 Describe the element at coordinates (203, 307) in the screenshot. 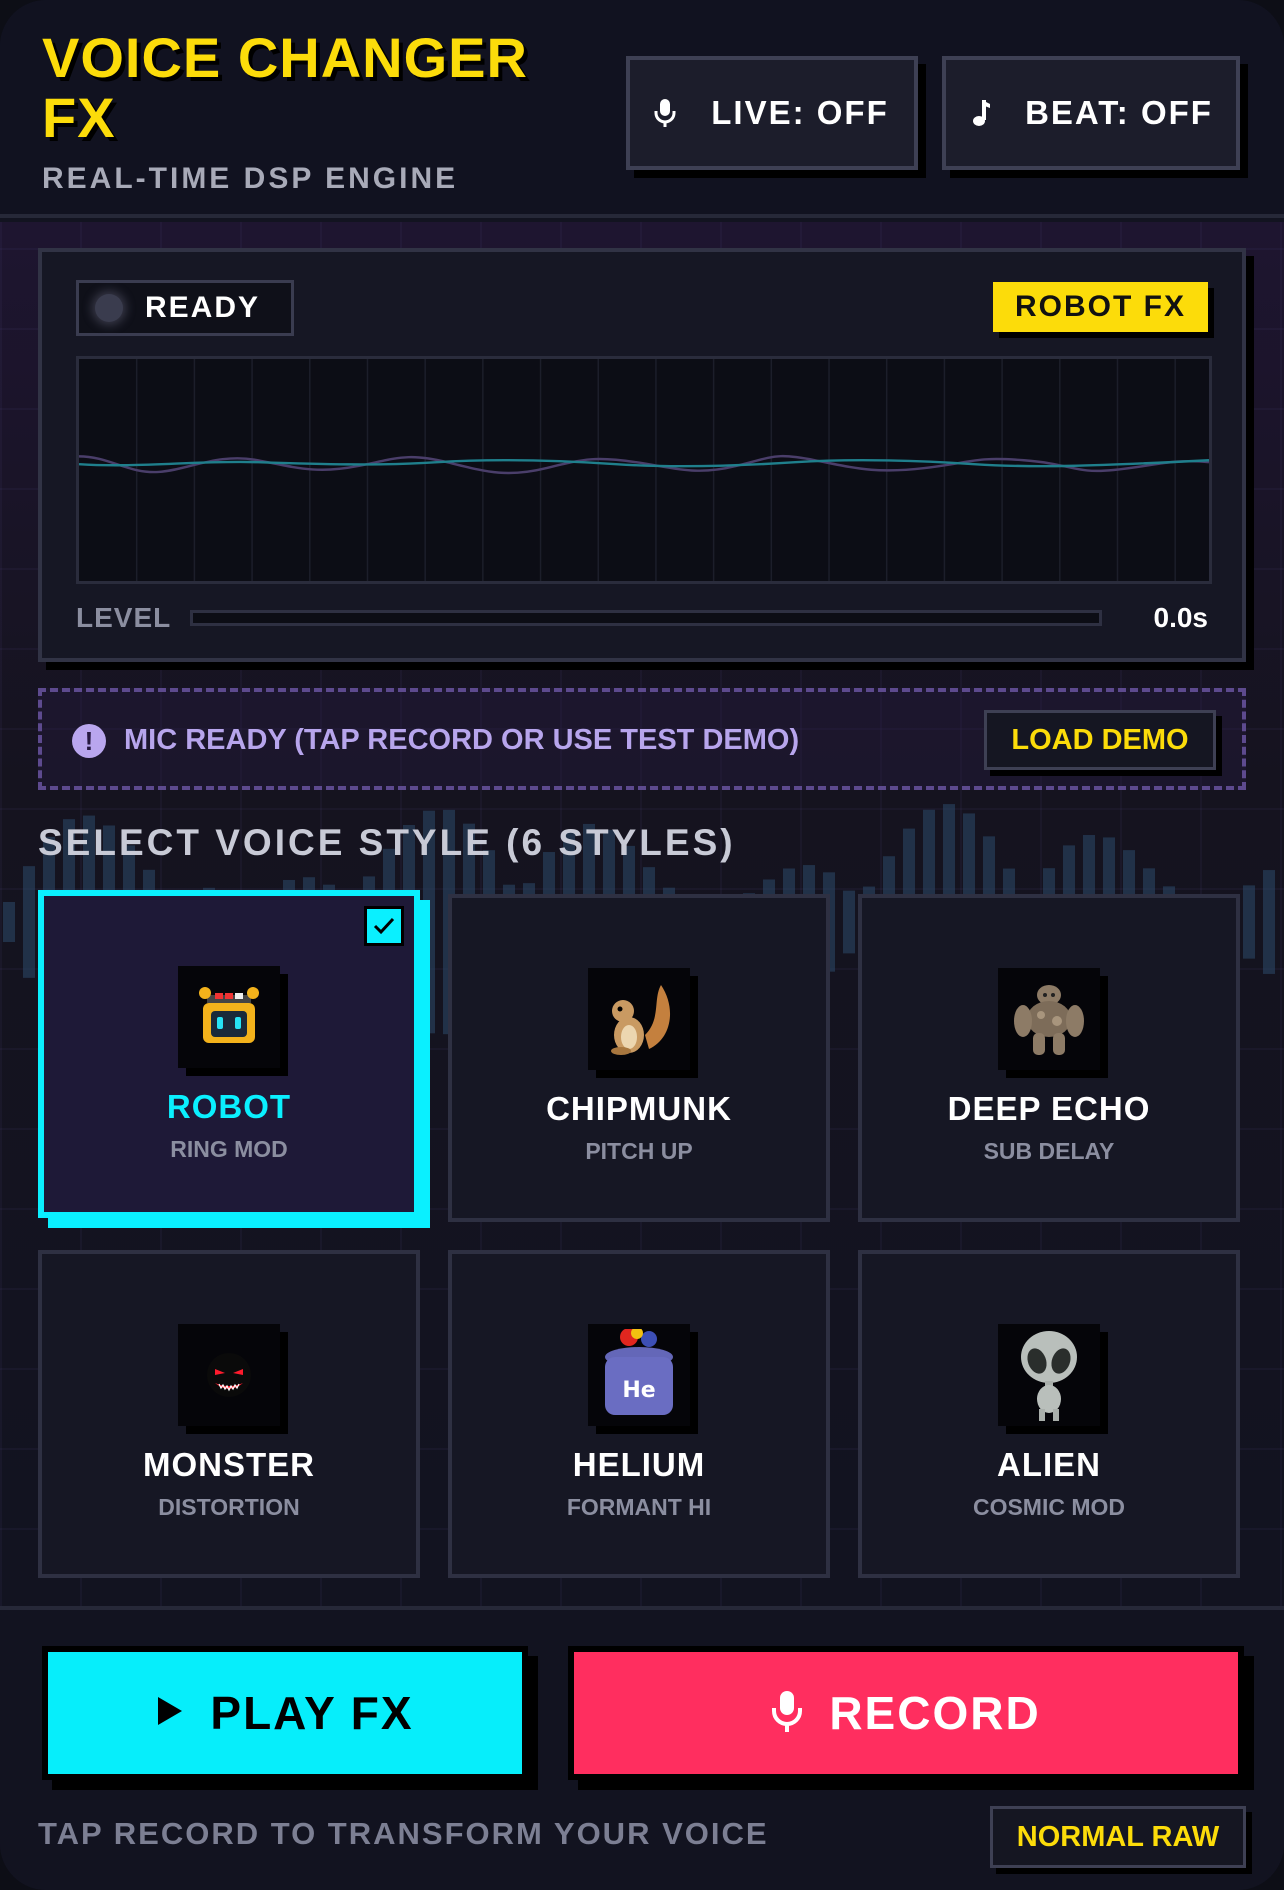

I see `status-text: READY` at that location.